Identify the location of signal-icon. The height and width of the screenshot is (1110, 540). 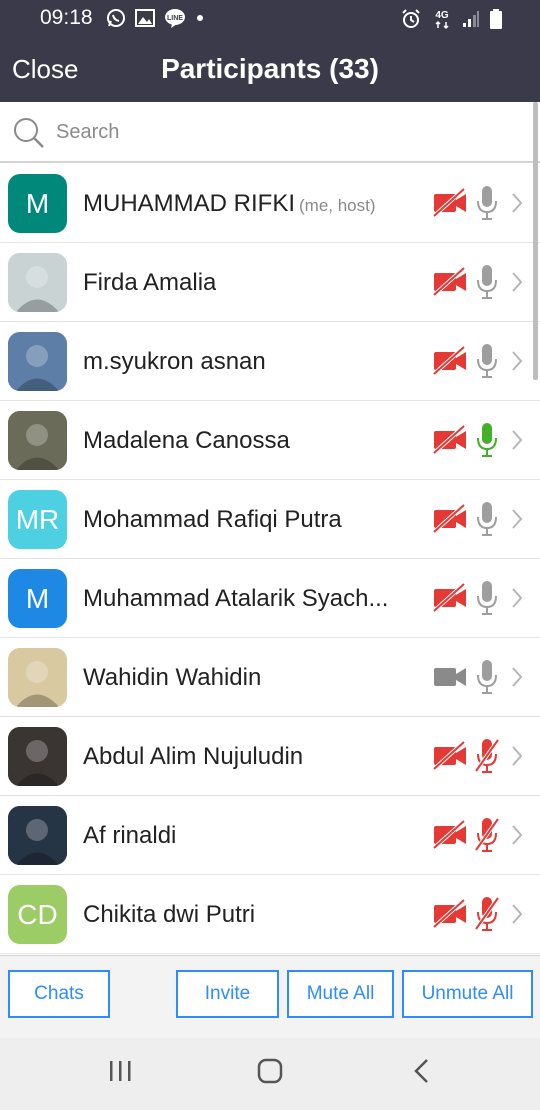
(471, 19).